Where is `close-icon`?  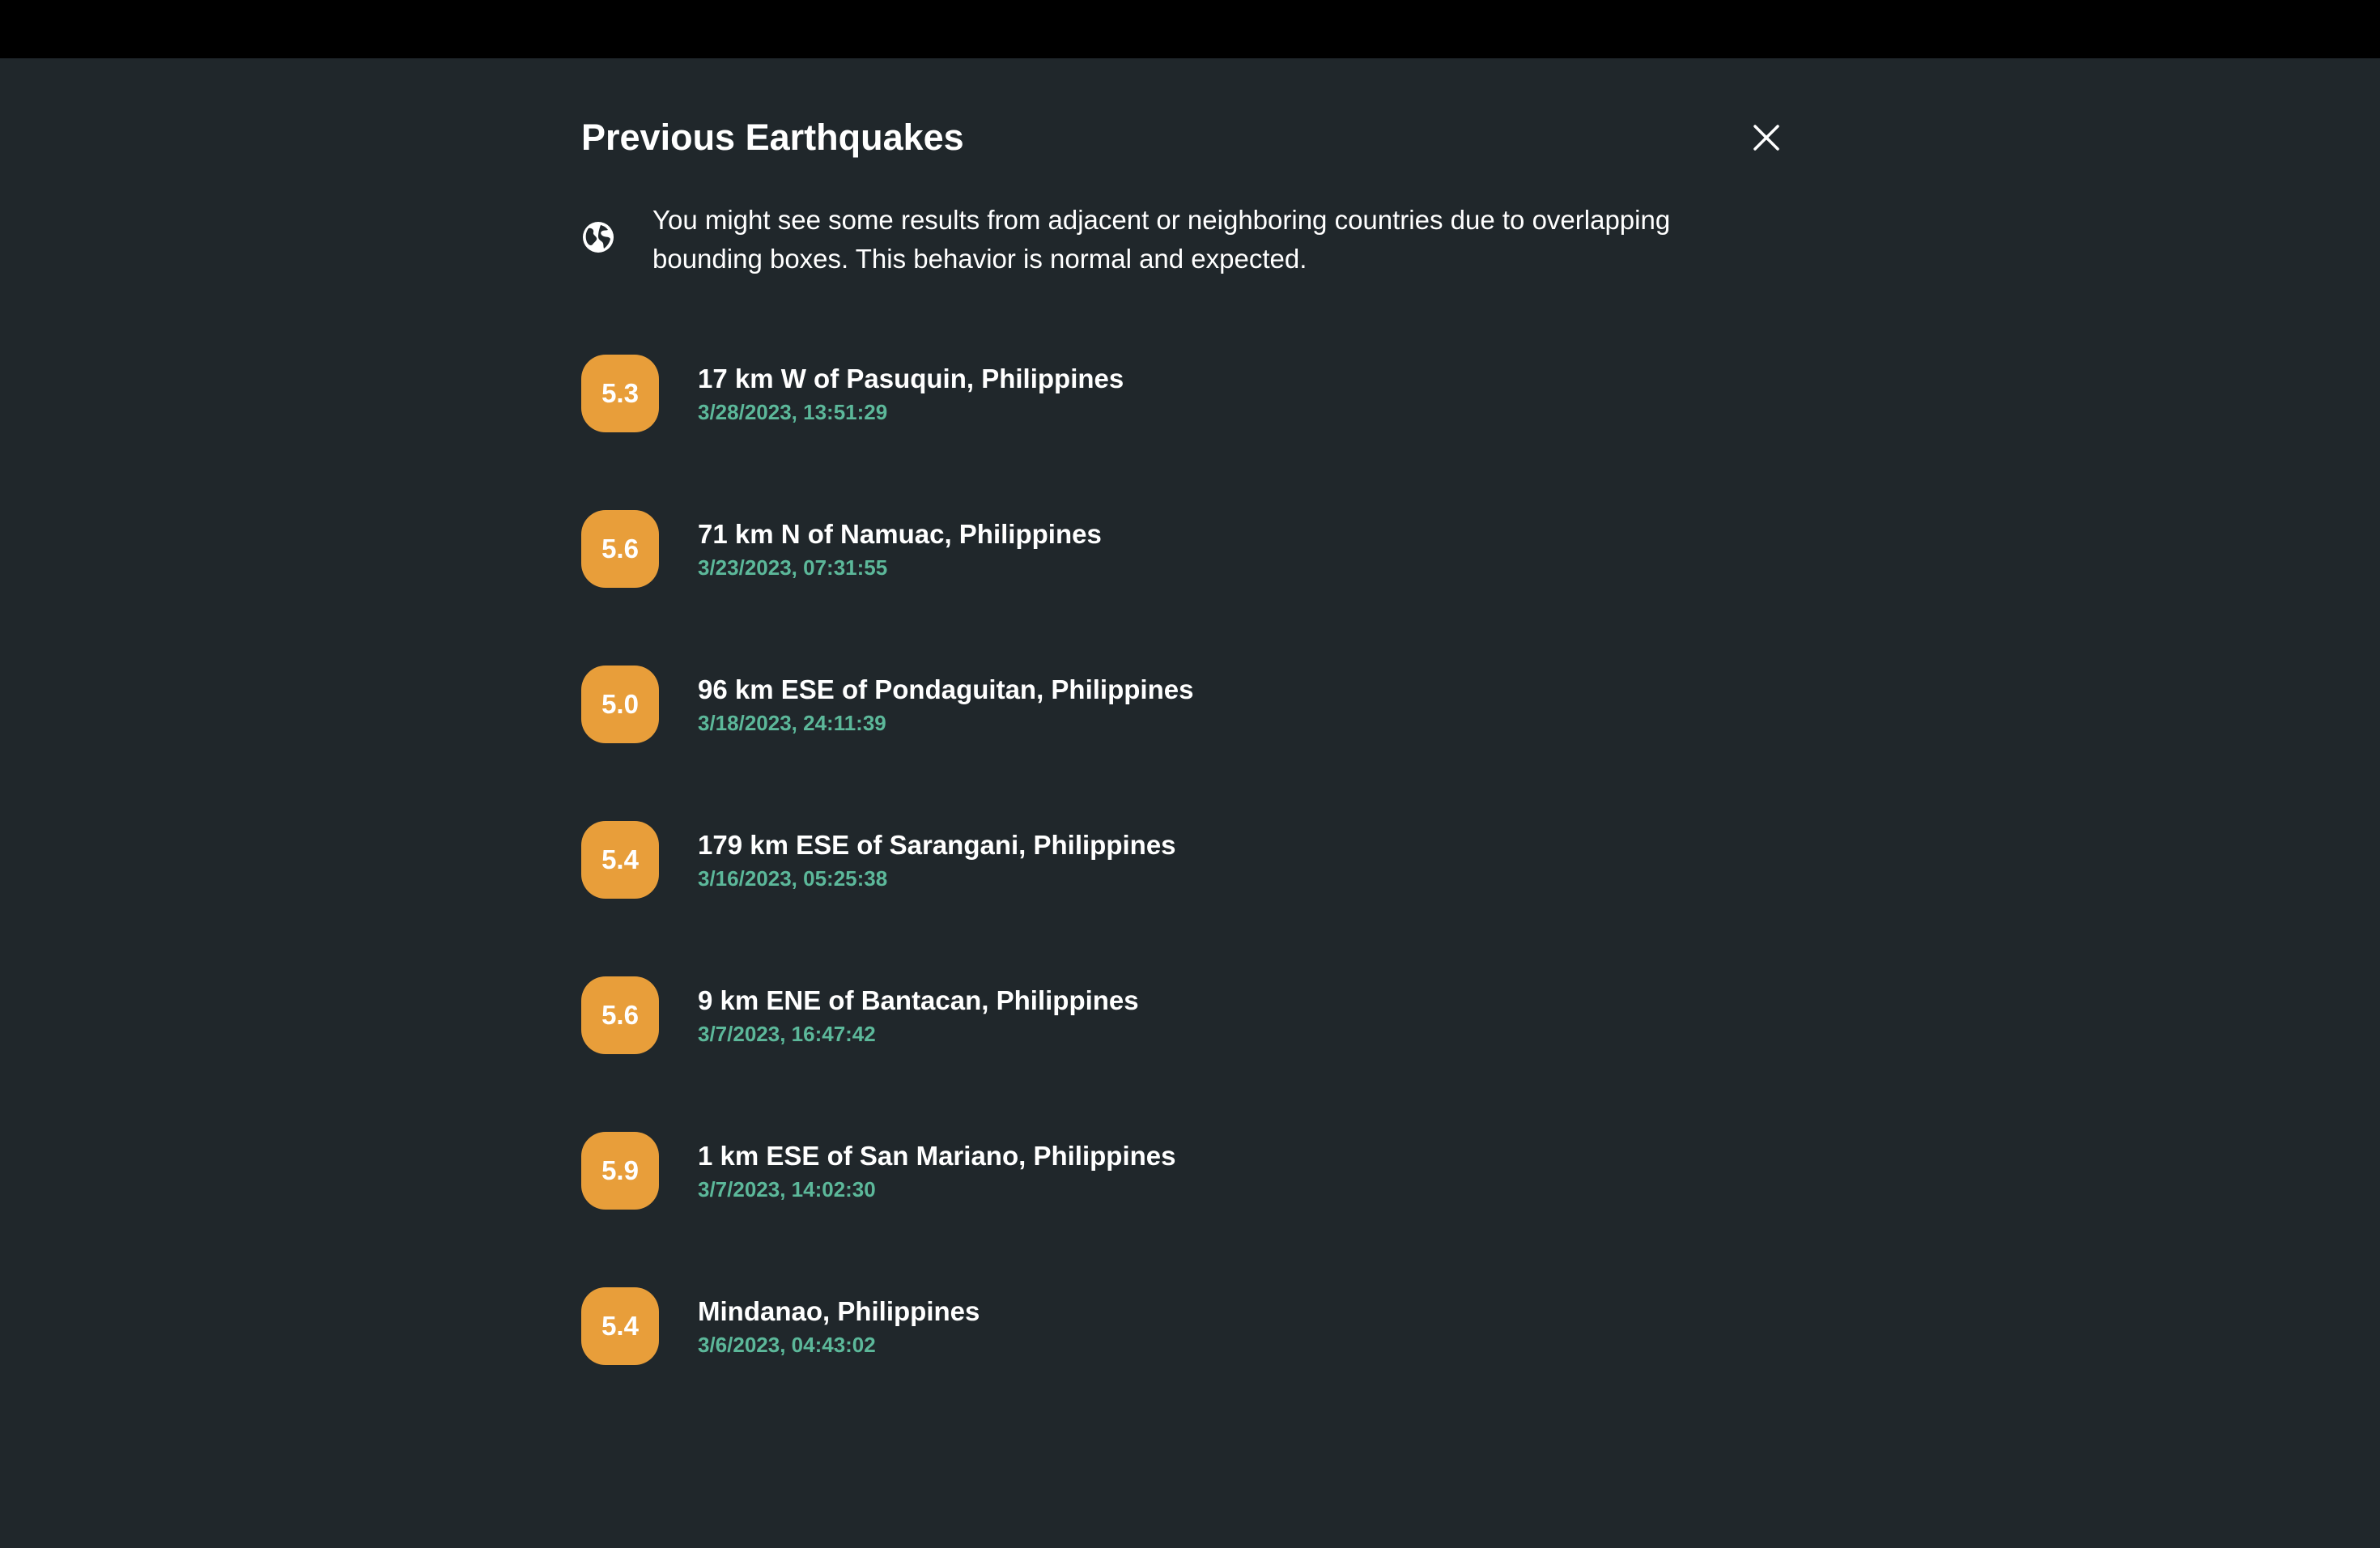 close-icon is located at coordinates (1766, 138).